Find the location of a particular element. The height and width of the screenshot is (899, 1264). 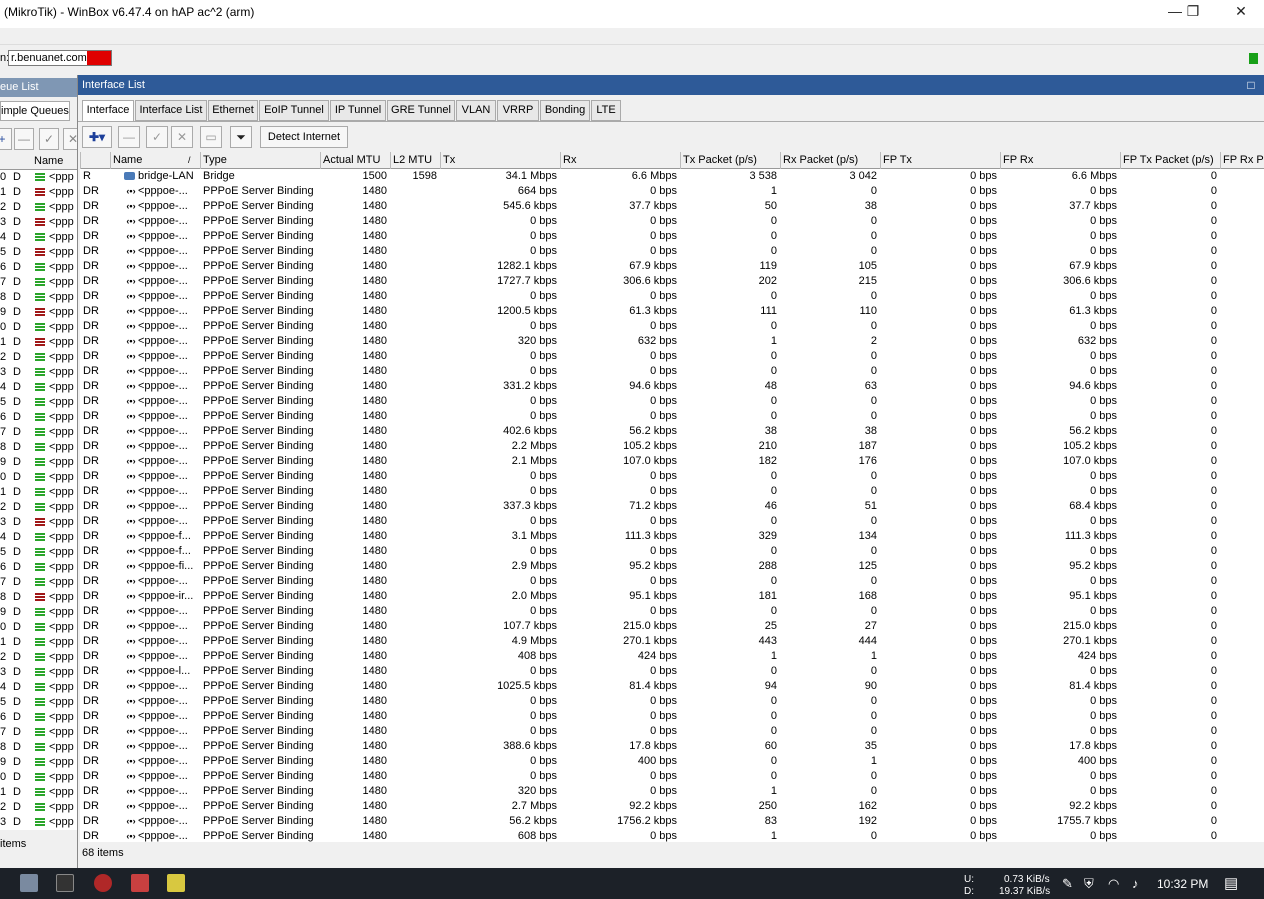

queue-row: 7 D <ppp is located at coordinates (39, 432).